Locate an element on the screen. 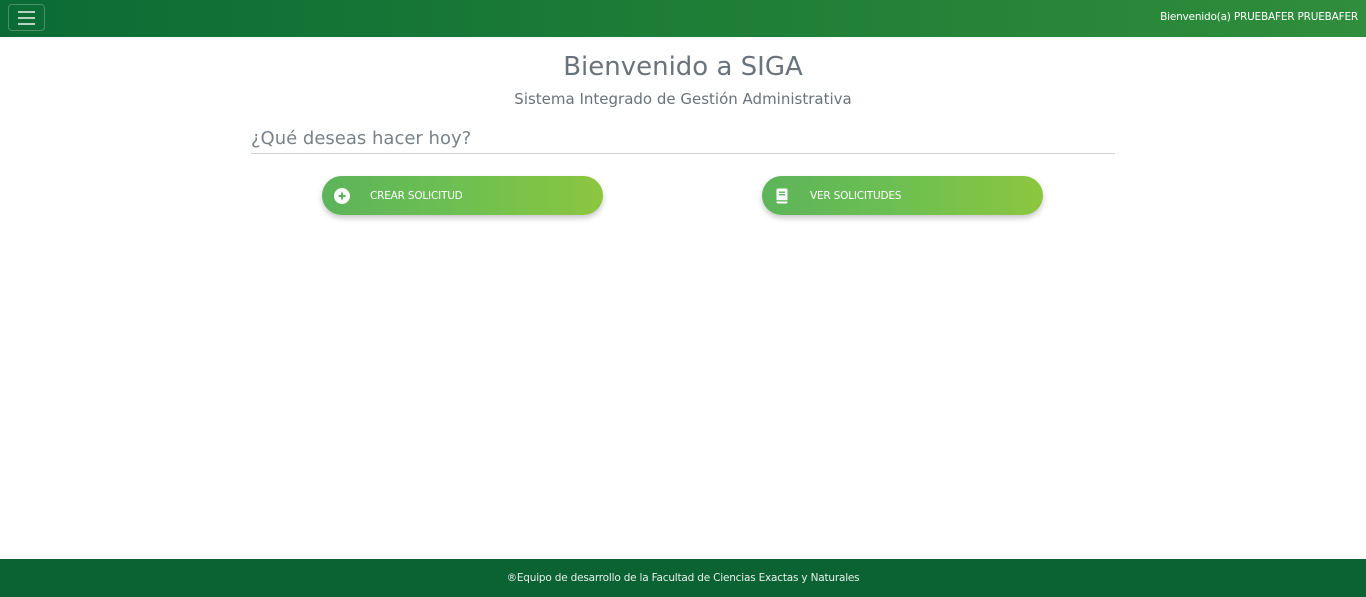 The width and height of the screenshot is (1366, 597). view-requests-button: VER SOLICITUDES is located at coordinates (902, 195).